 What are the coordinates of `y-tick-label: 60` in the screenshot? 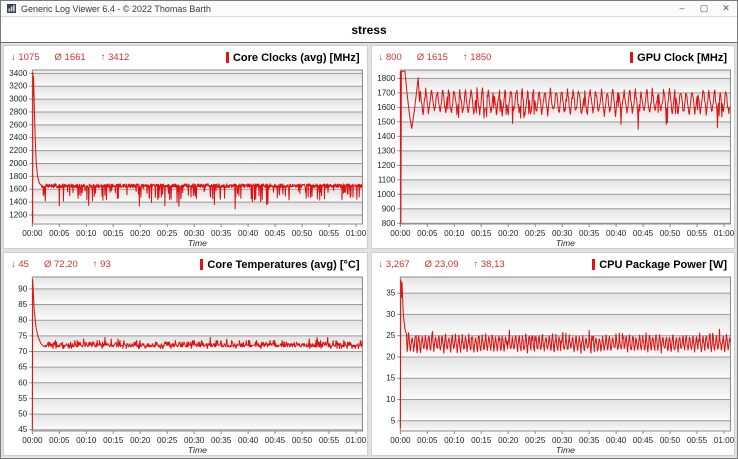 It's located at (23, 382).